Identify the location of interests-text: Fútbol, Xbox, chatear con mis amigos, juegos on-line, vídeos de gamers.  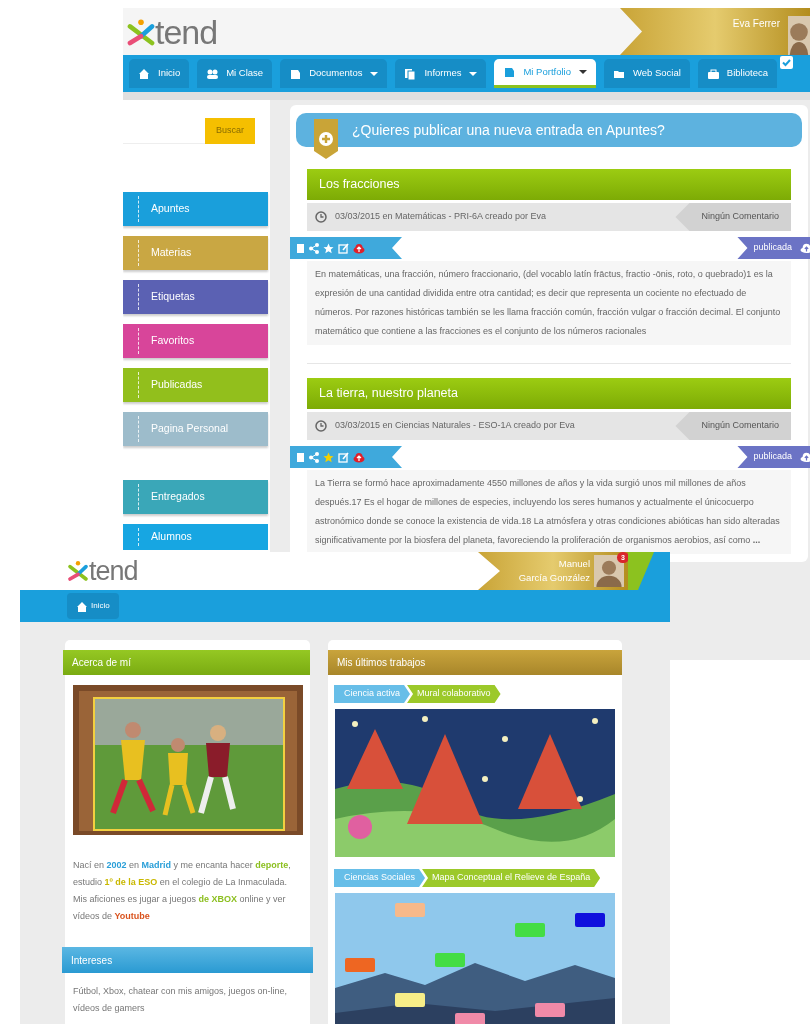
(181, 1000).